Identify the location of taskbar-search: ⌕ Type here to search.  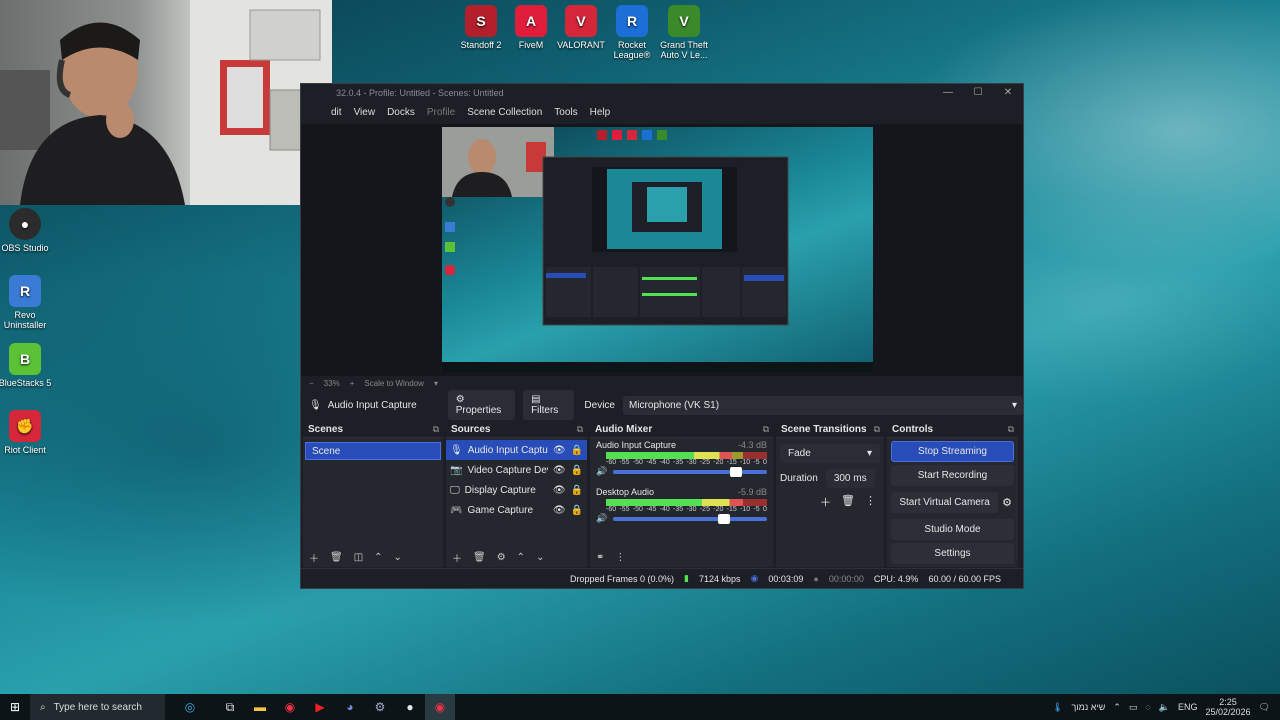
(97, 707).